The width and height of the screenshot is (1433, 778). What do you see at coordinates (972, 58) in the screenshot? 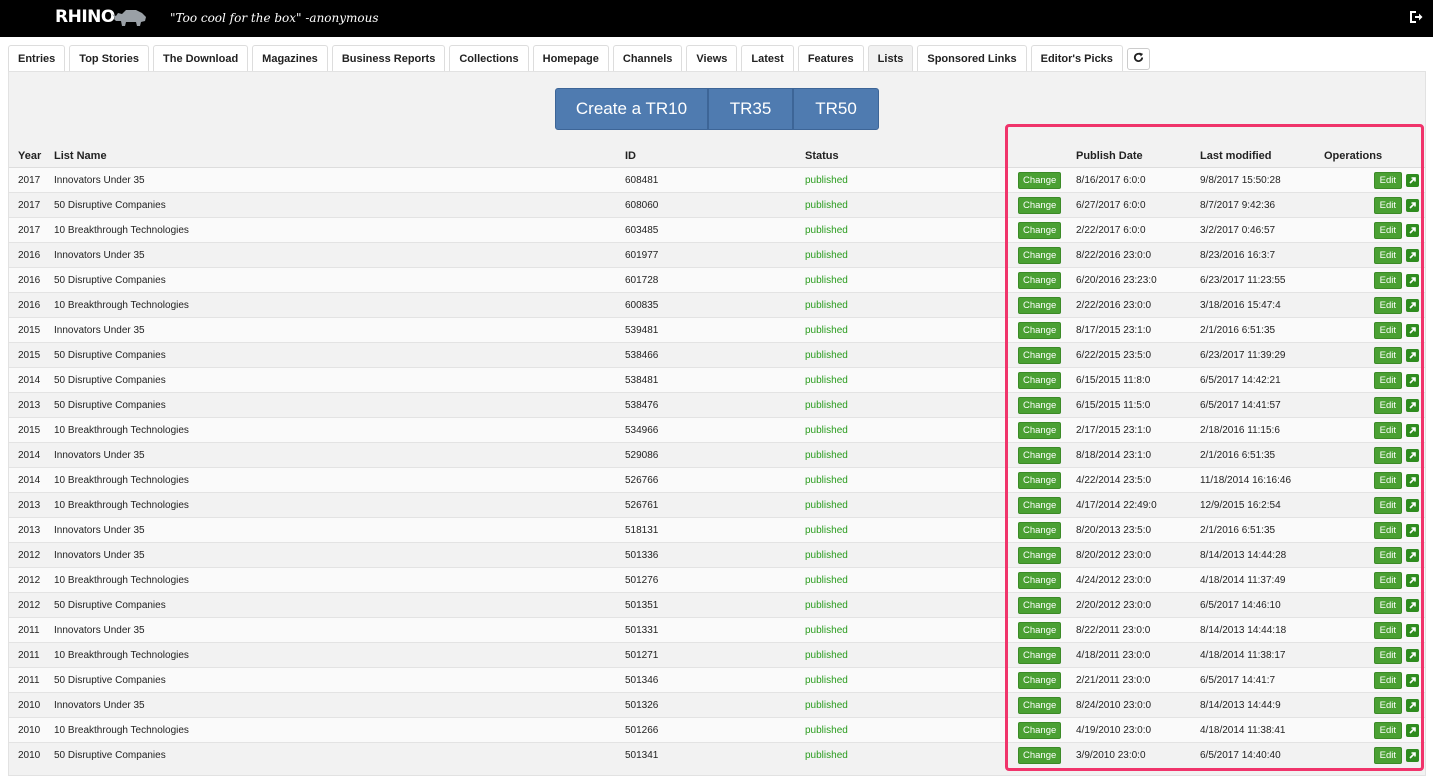
I see `tab-sponsored-links: Sponsored Links` at bounding box center [972, 58].